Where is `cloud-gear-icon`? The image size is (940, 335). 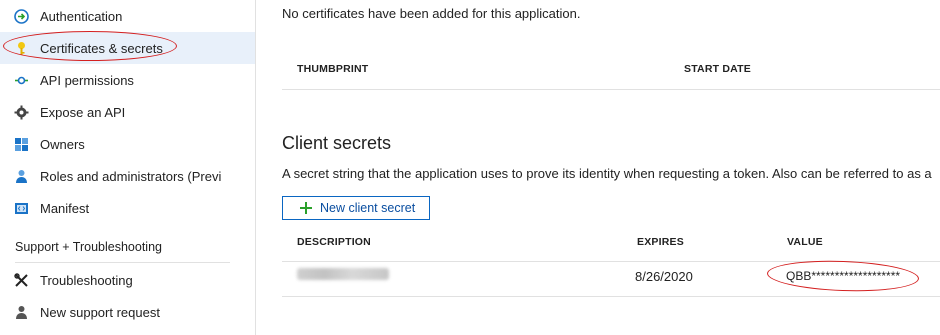
cloud-gear-icon is located at coordinates (21, 112).